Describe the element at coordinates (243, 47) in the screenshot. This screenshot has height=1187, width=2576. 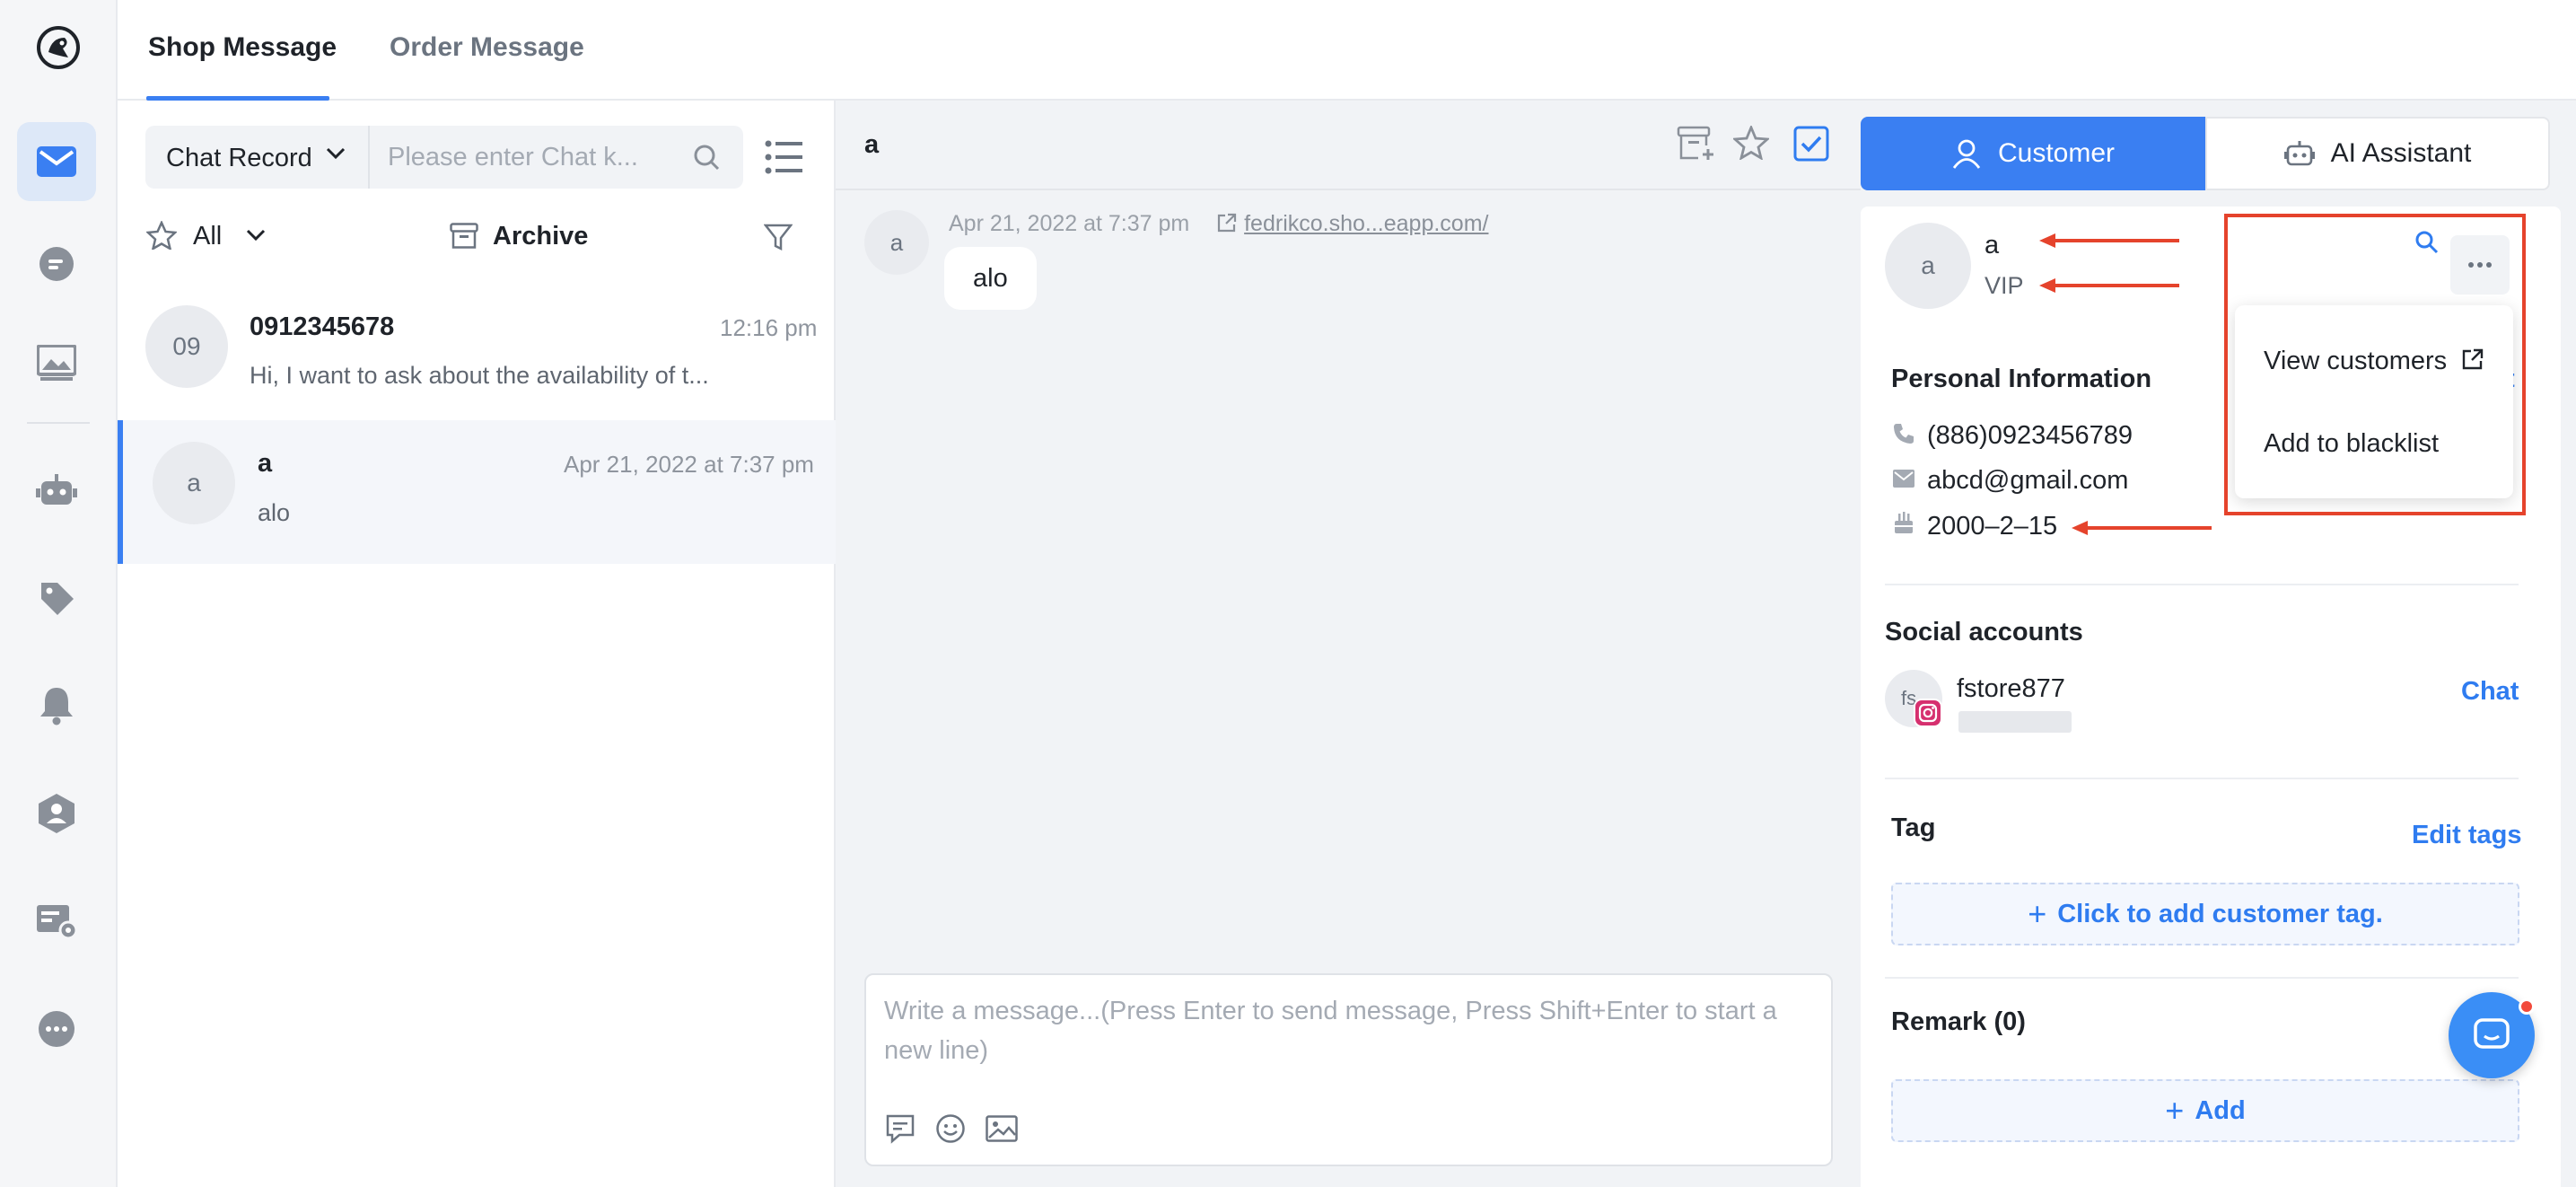
I see `tab-shop-message: Shop Message` at that location.